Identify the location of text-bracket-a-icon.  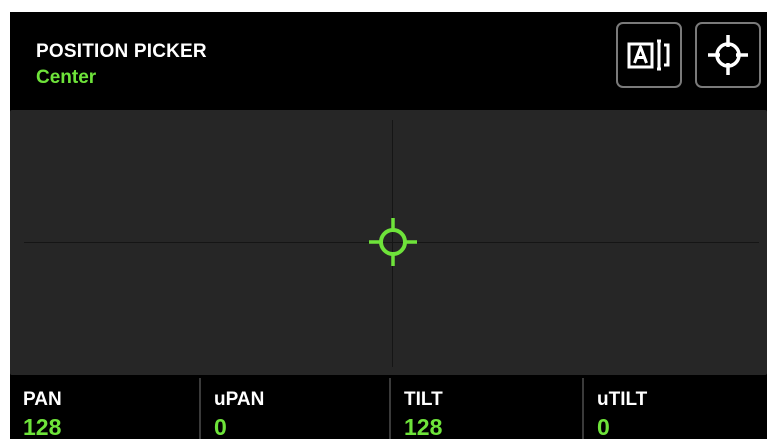
(648, 55).